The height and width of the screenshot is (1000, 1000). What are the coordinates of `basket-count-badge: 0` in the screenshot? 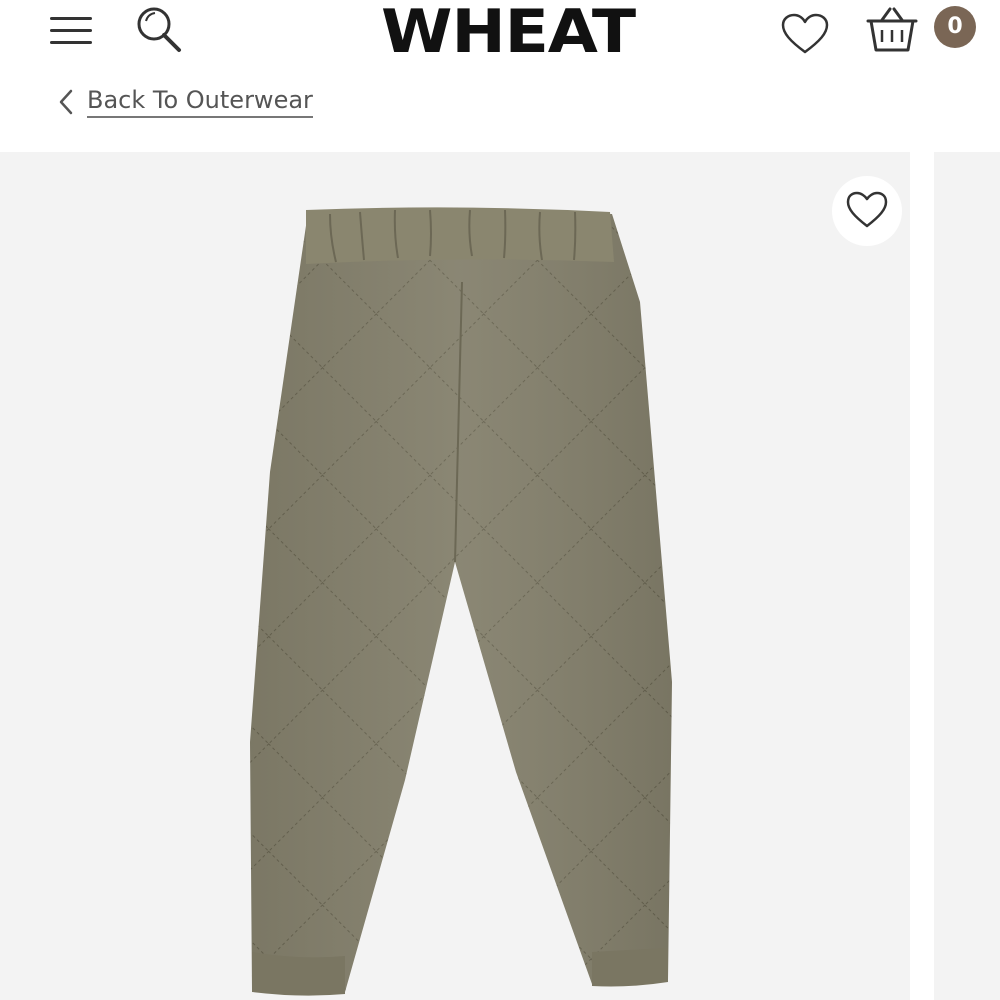 It's located at (955, 27).